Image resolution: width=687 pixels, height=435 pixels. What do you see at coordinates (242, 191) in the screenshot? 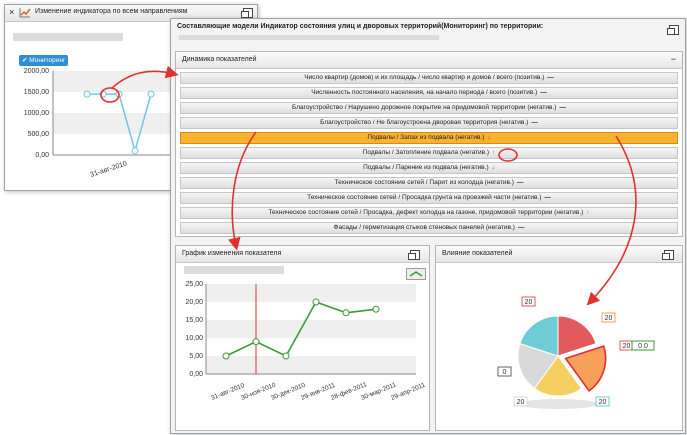
I see `annotation-arrow-to-graph` at bounding box center [242, 191].